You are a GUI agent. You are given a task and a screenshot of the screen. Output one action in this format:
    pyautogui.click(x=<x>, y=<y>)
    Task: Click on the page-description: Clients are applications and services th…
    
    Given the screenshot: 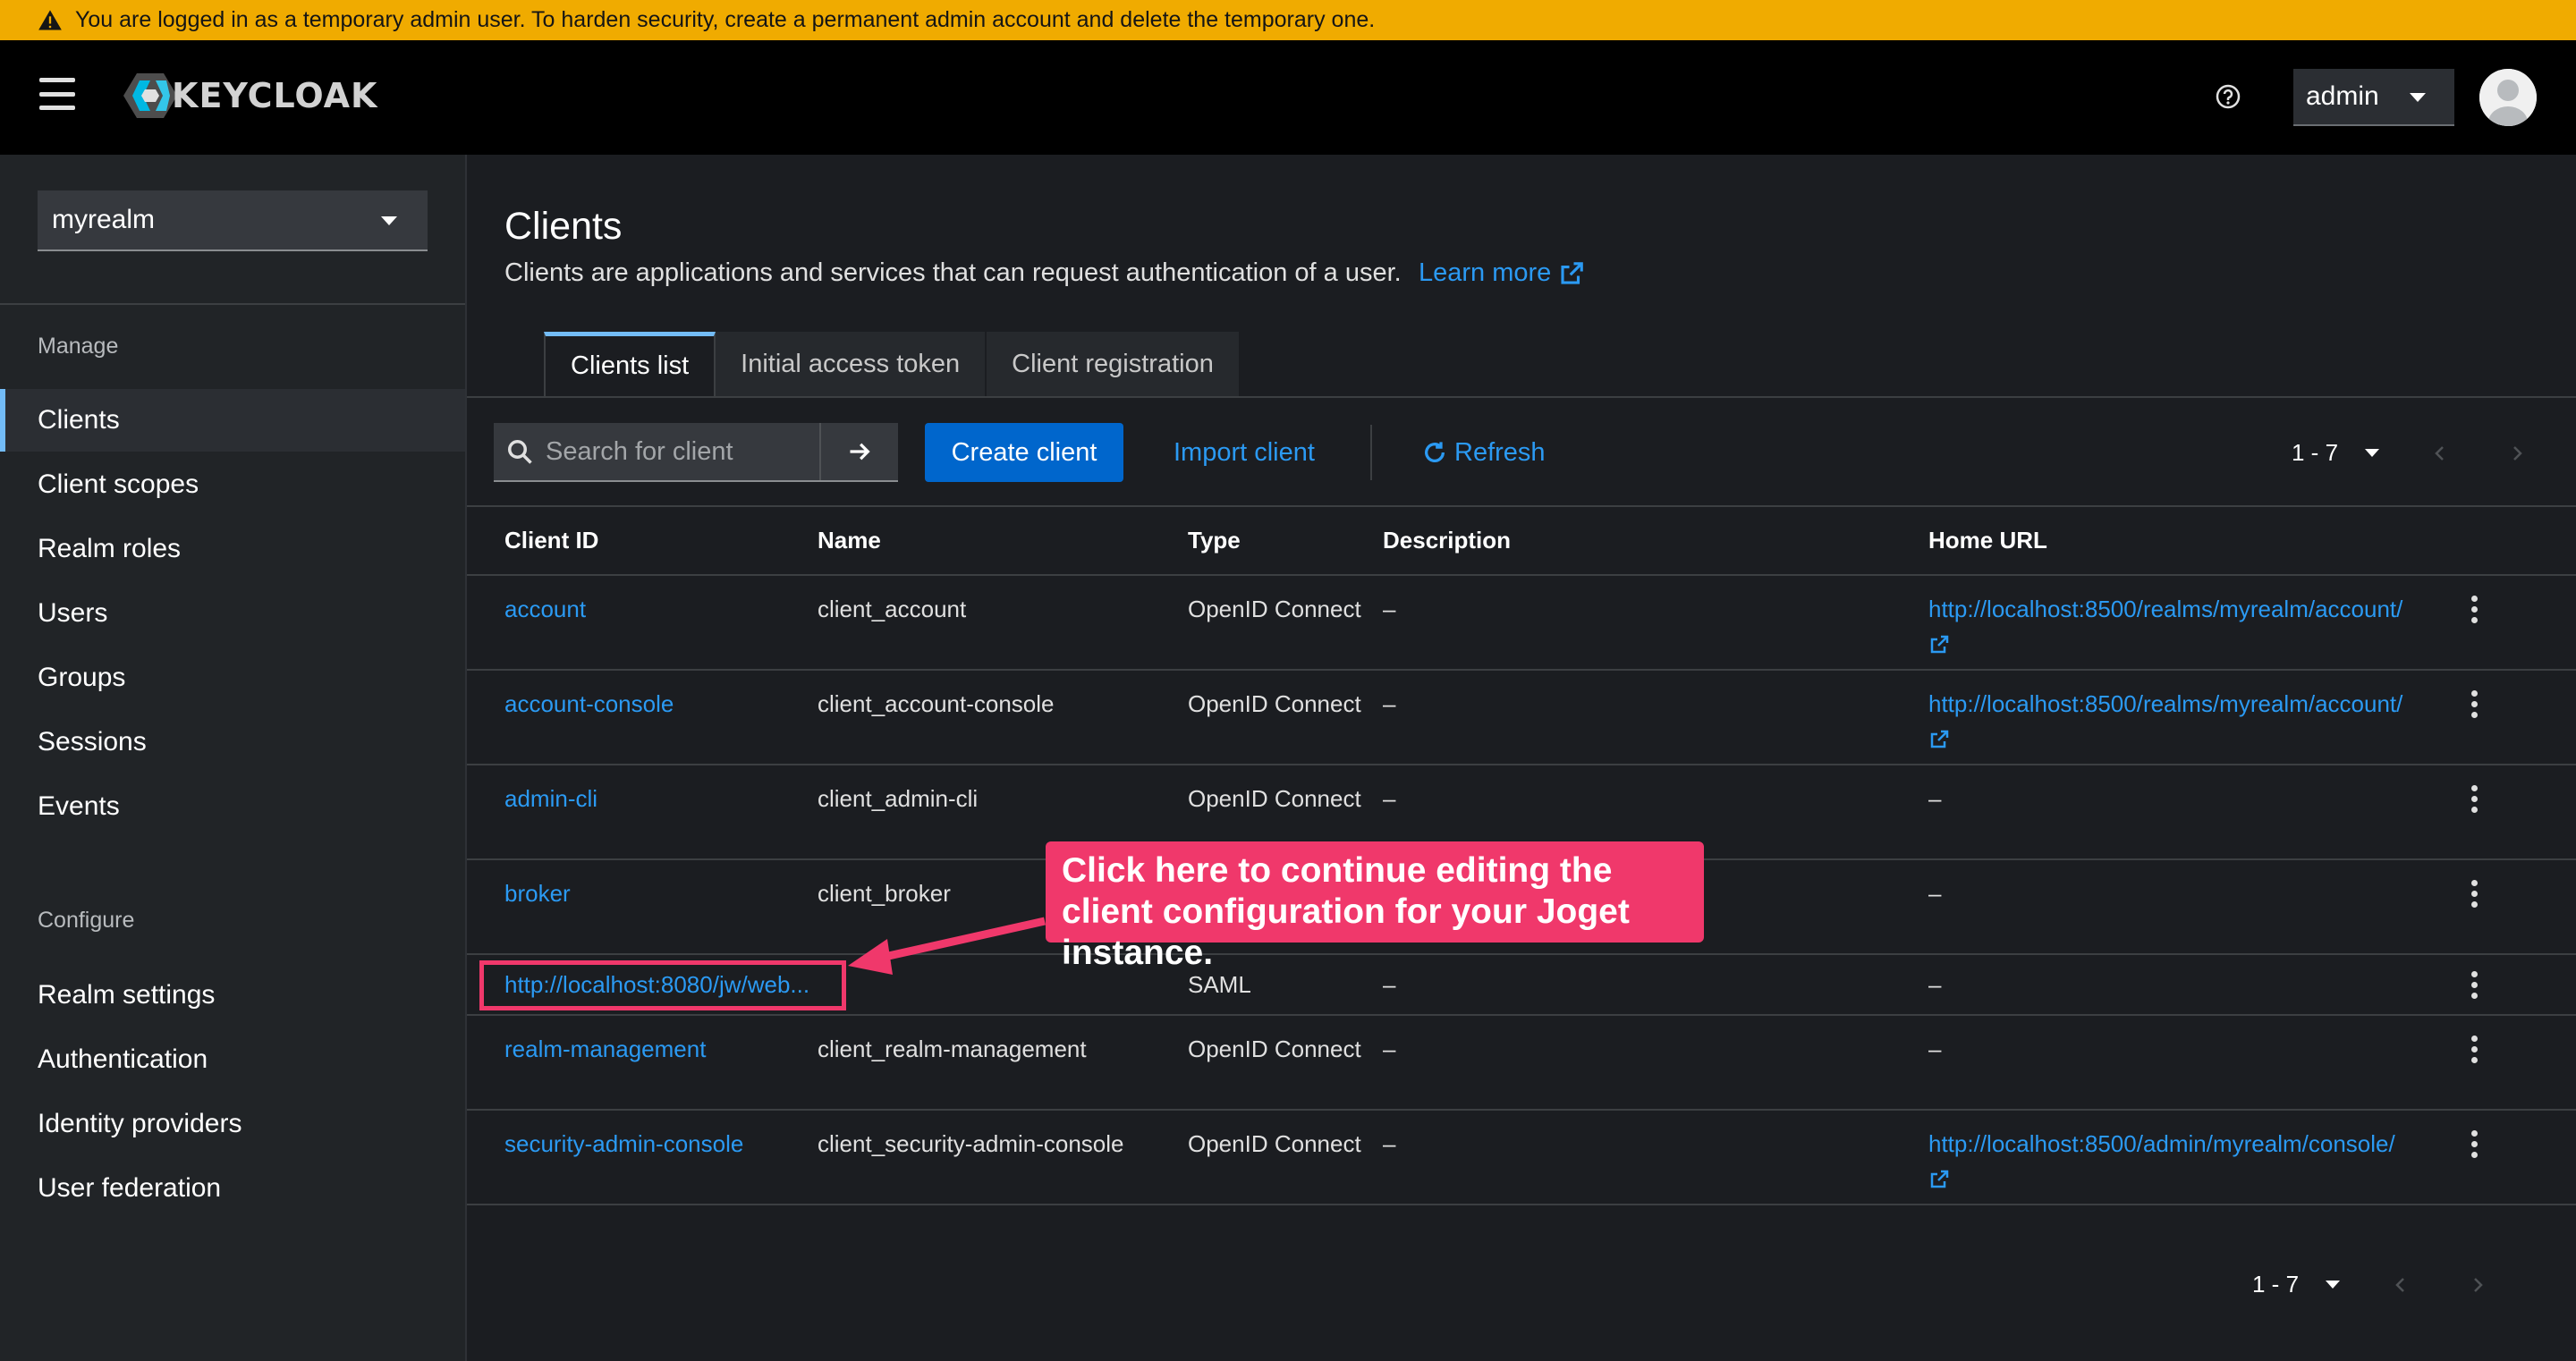 What is the action you would take?
    pyautogui.click(x=953, y=272)
    